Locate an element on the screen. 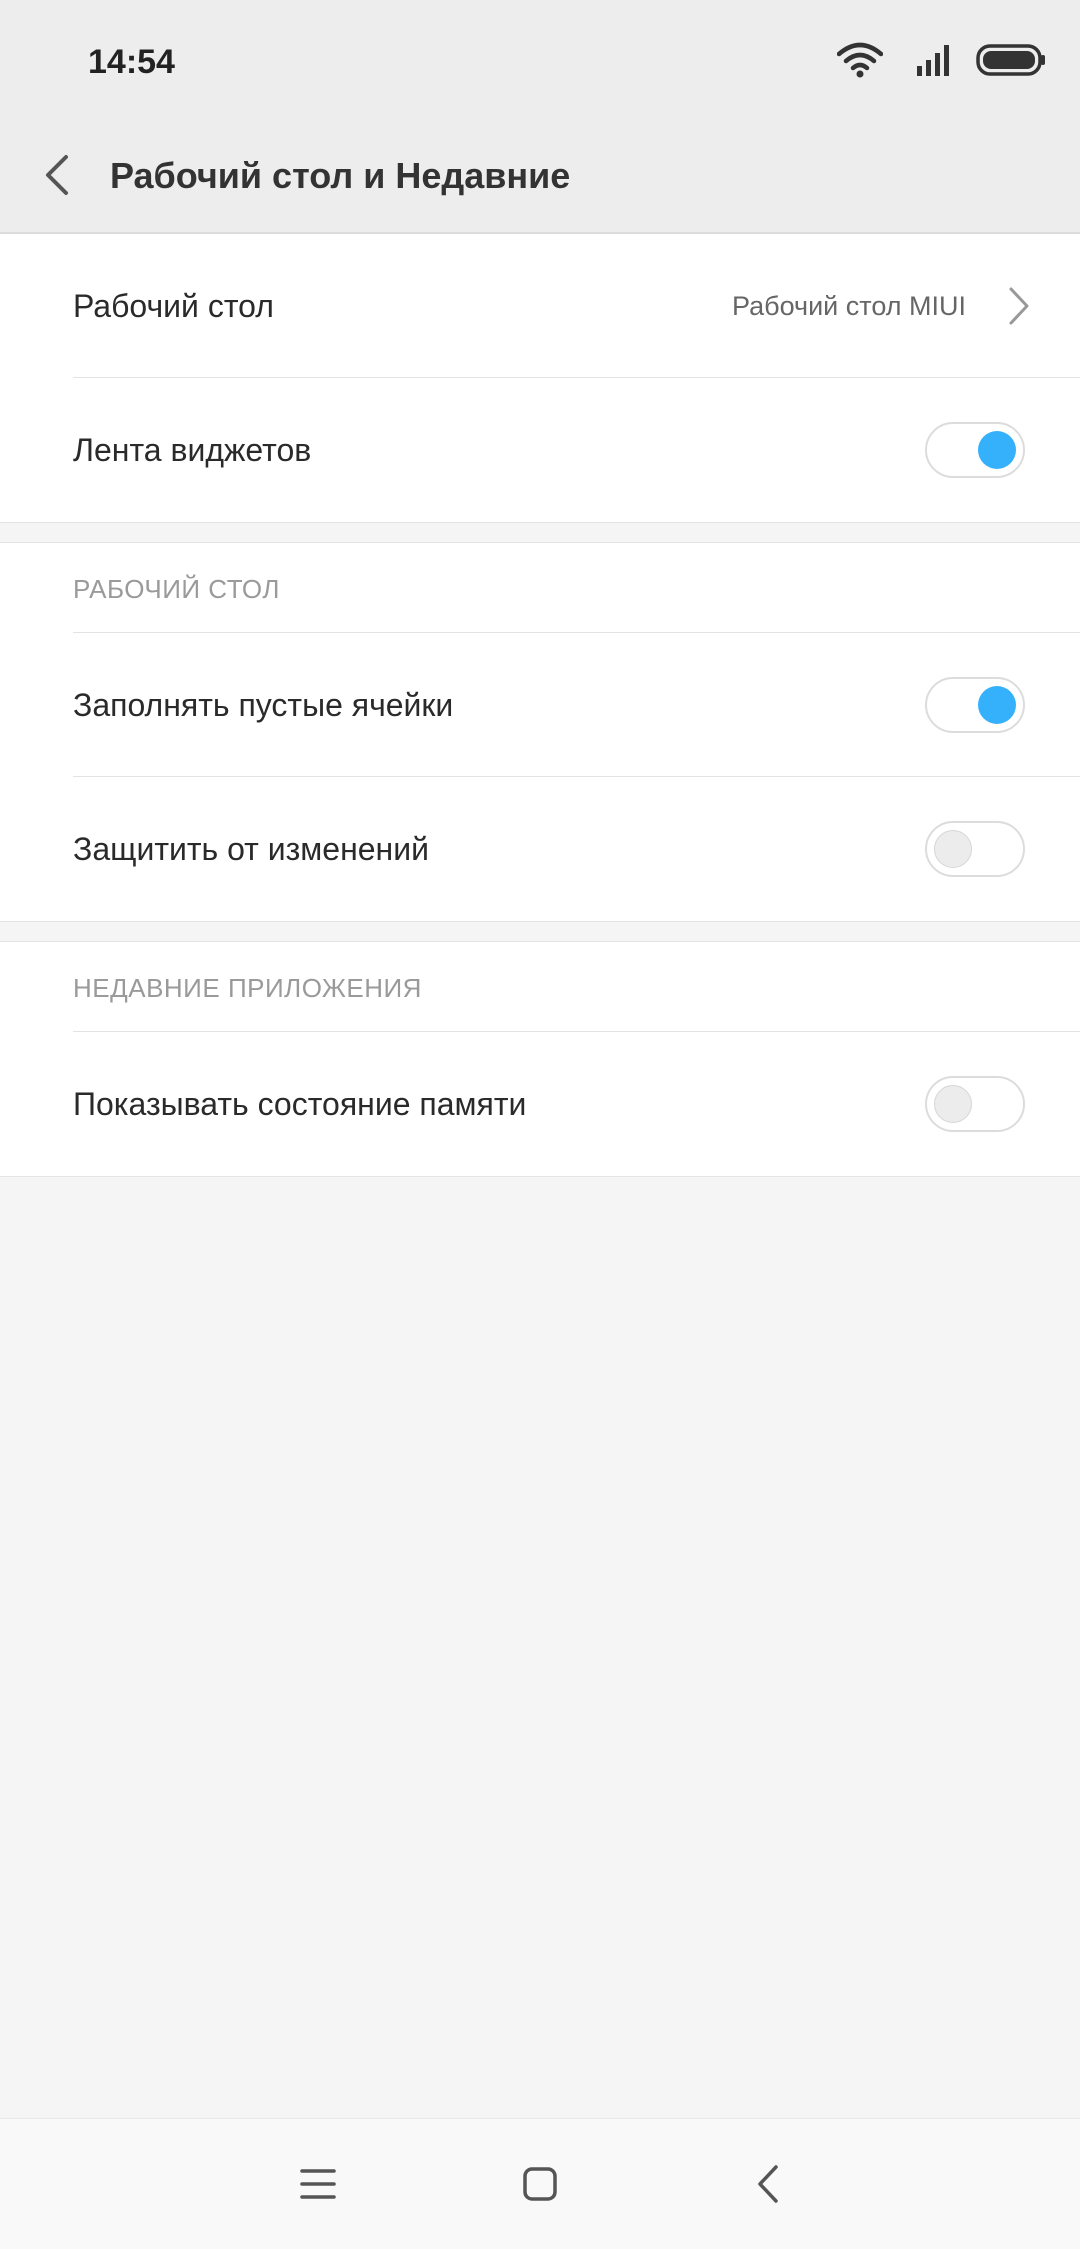 The width and height of the screenshot is (1080, 2249). nav-menu-button is located at coordinates (318, 2184).